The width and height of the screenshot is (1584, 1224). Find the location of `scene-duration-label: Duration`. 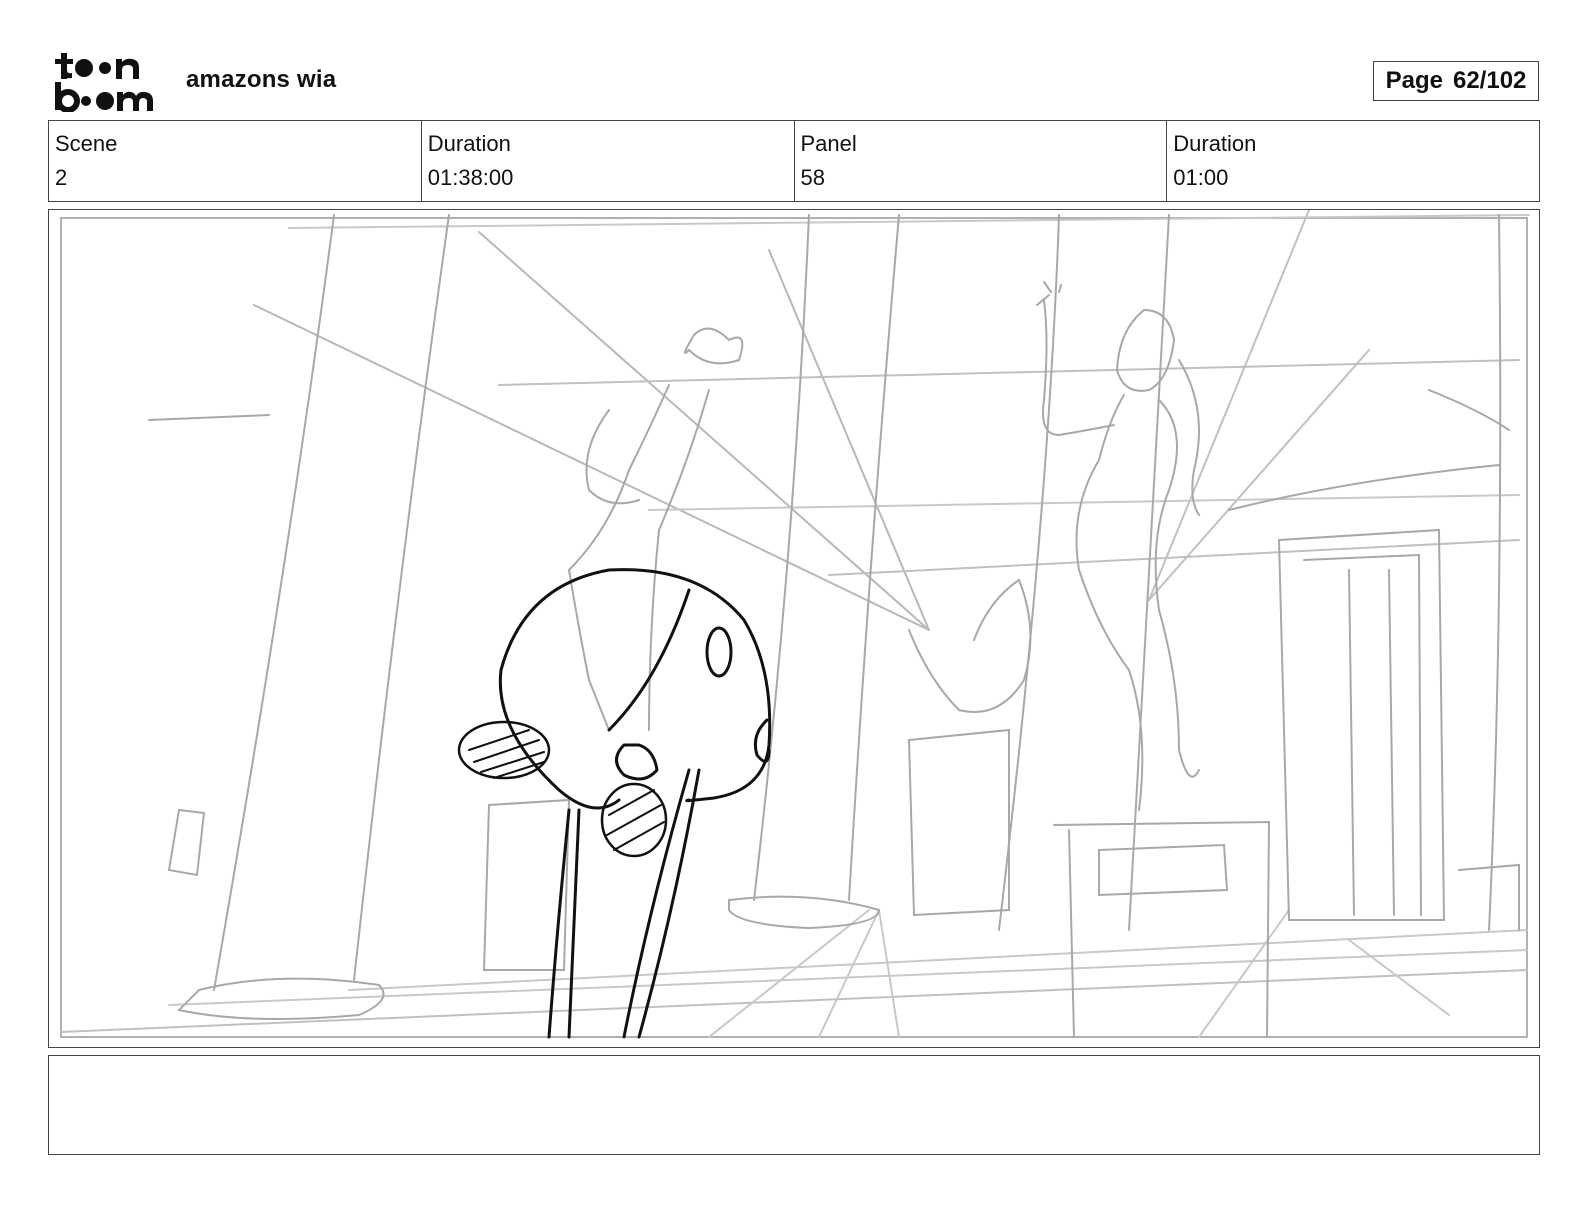

scene-duration-label: Duration is located at coordinates (469, 143).